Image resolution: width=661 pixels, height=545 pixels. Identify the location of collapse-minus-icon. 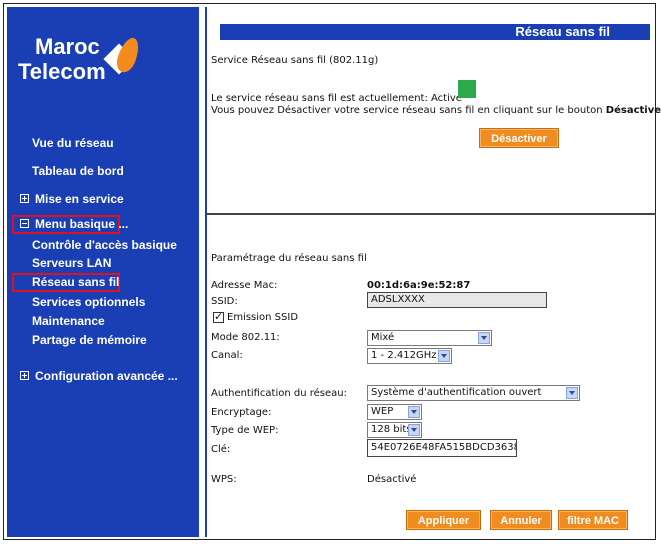
(24, 224).